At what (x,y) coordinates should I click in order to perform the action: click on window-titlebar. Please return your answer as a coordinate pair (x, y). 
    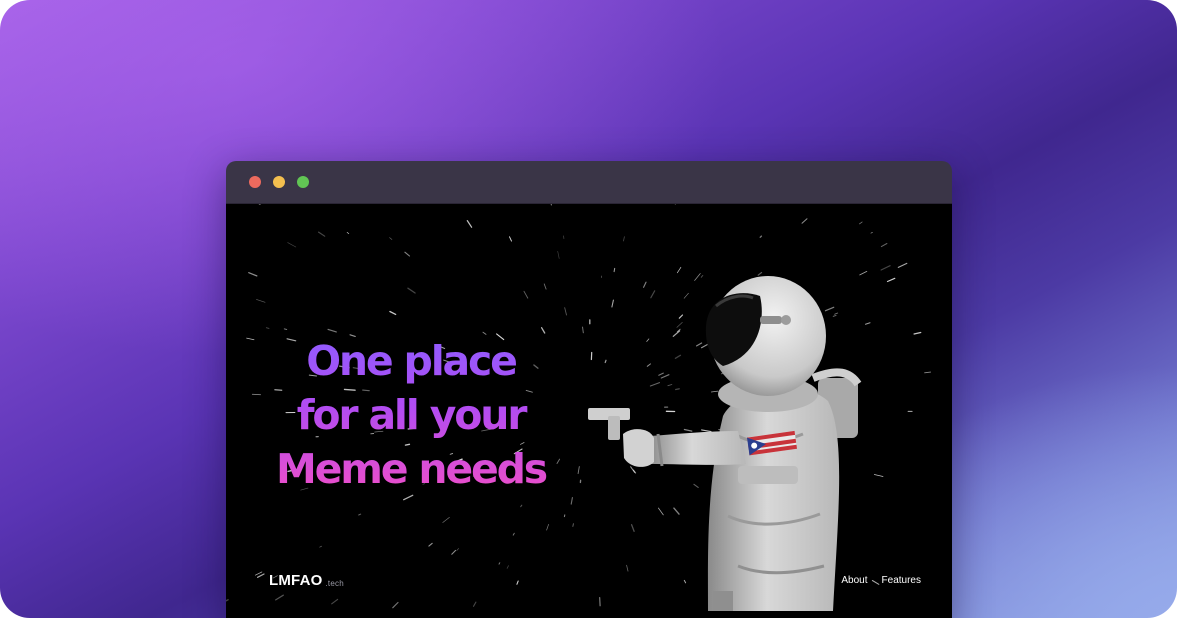
    Looking at the image, I should click on (589, 182).